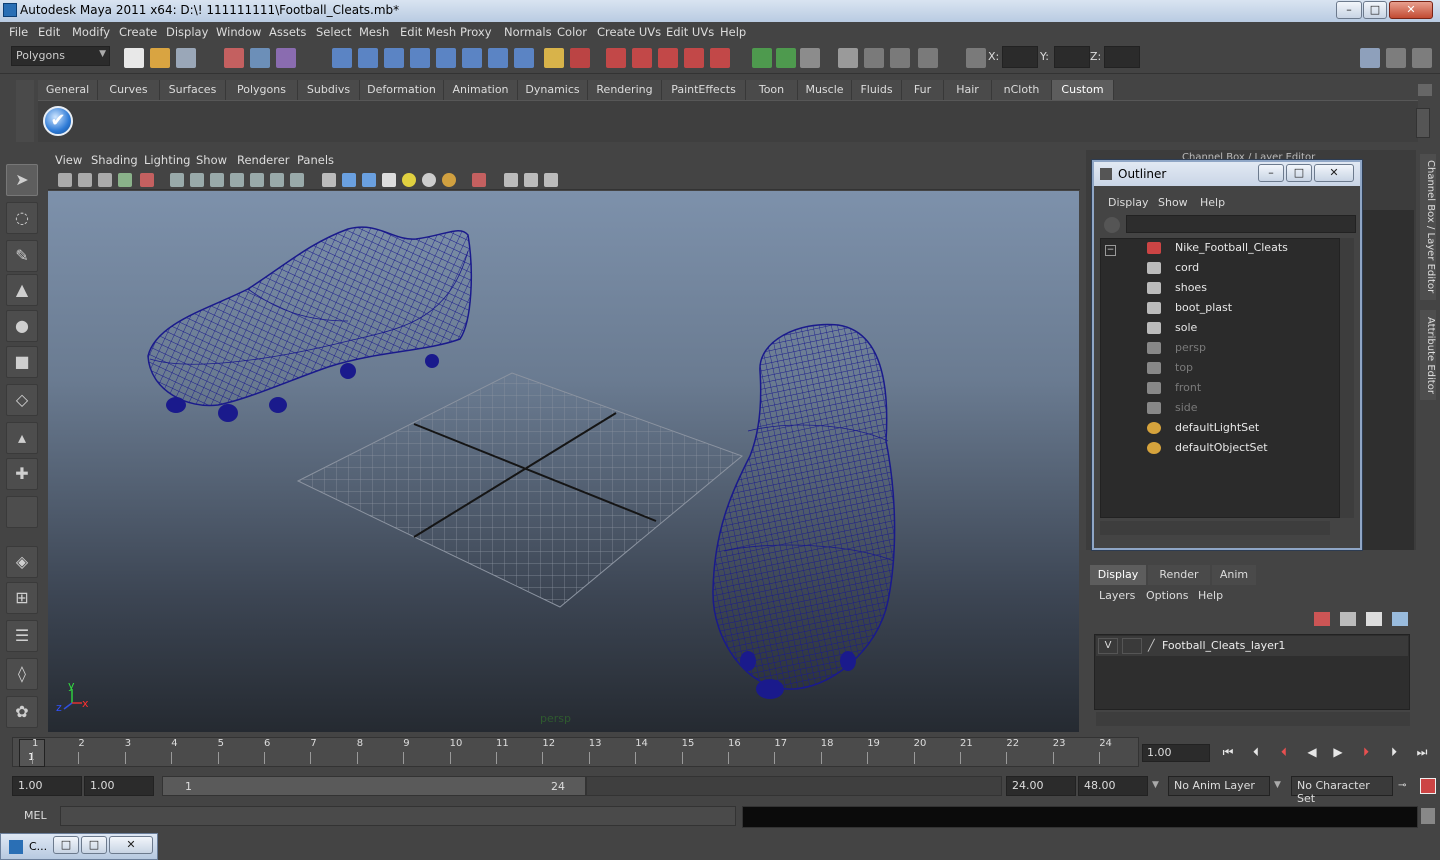 The height and width of the screenshot is (860, 1440). What do you see at coordinates (68, 90) in the screenshot?
I see `shelf-tab-general: General` at bounding box center [68, 90].